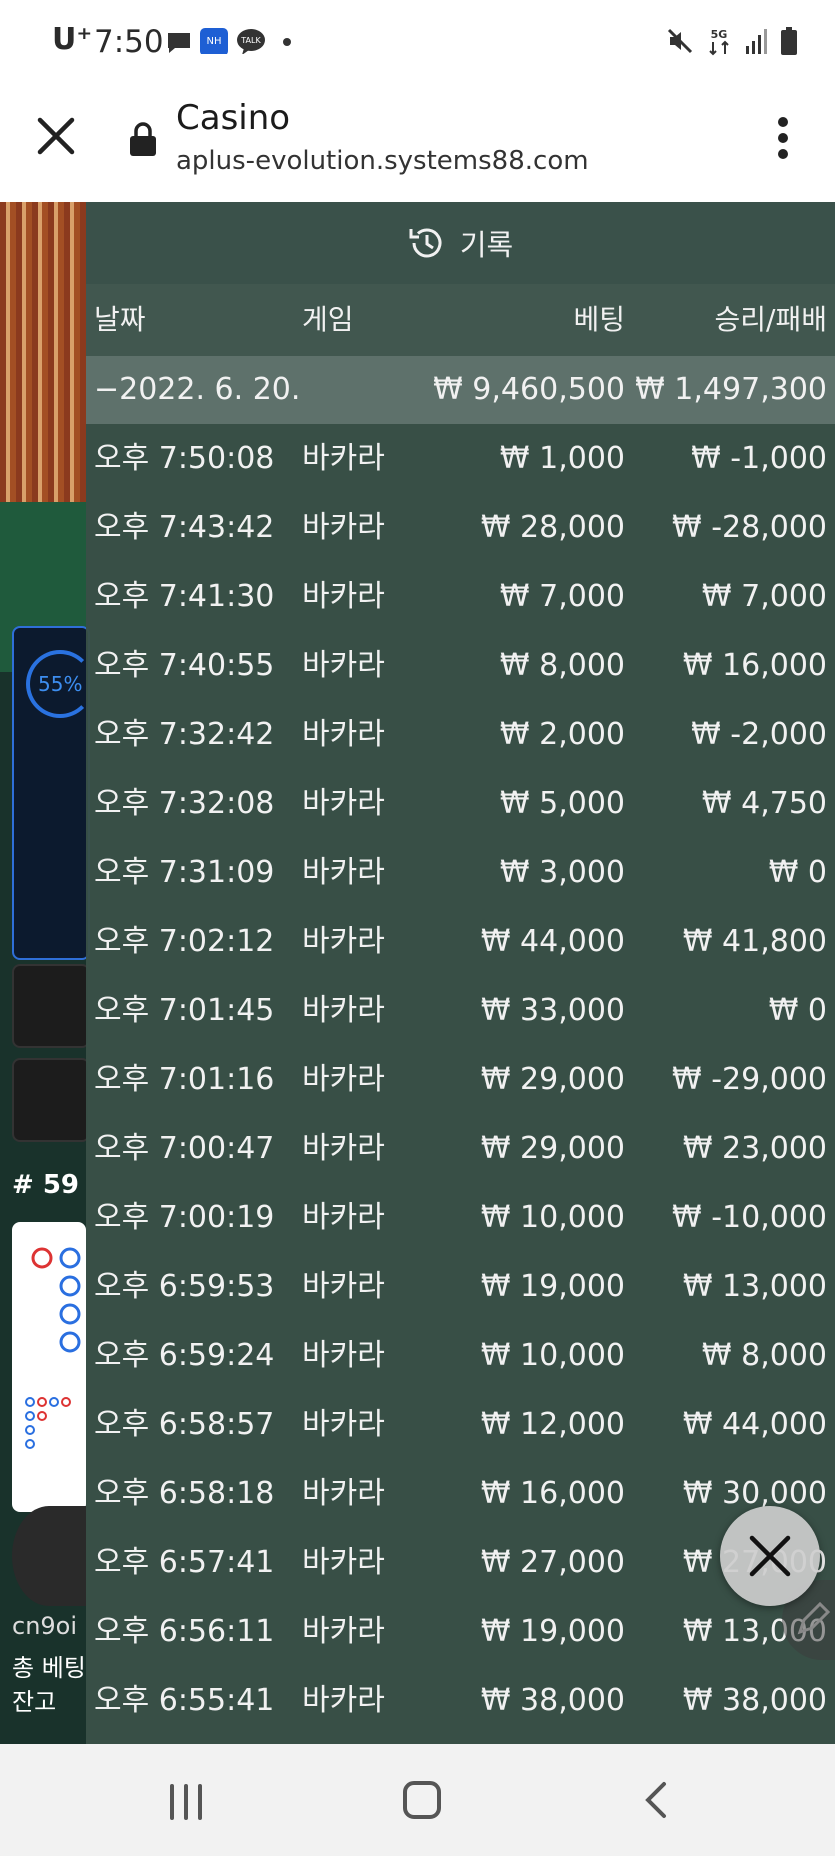 The image size is (835, 1856). I want to click on row-bet: ₩ 33,000, so click(552, 1010).